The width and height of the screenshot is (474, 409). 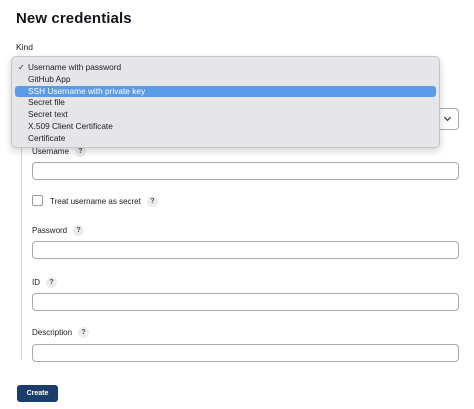 I want to click on menu-item-certificate: Certificate, so click(x=225, y=139).